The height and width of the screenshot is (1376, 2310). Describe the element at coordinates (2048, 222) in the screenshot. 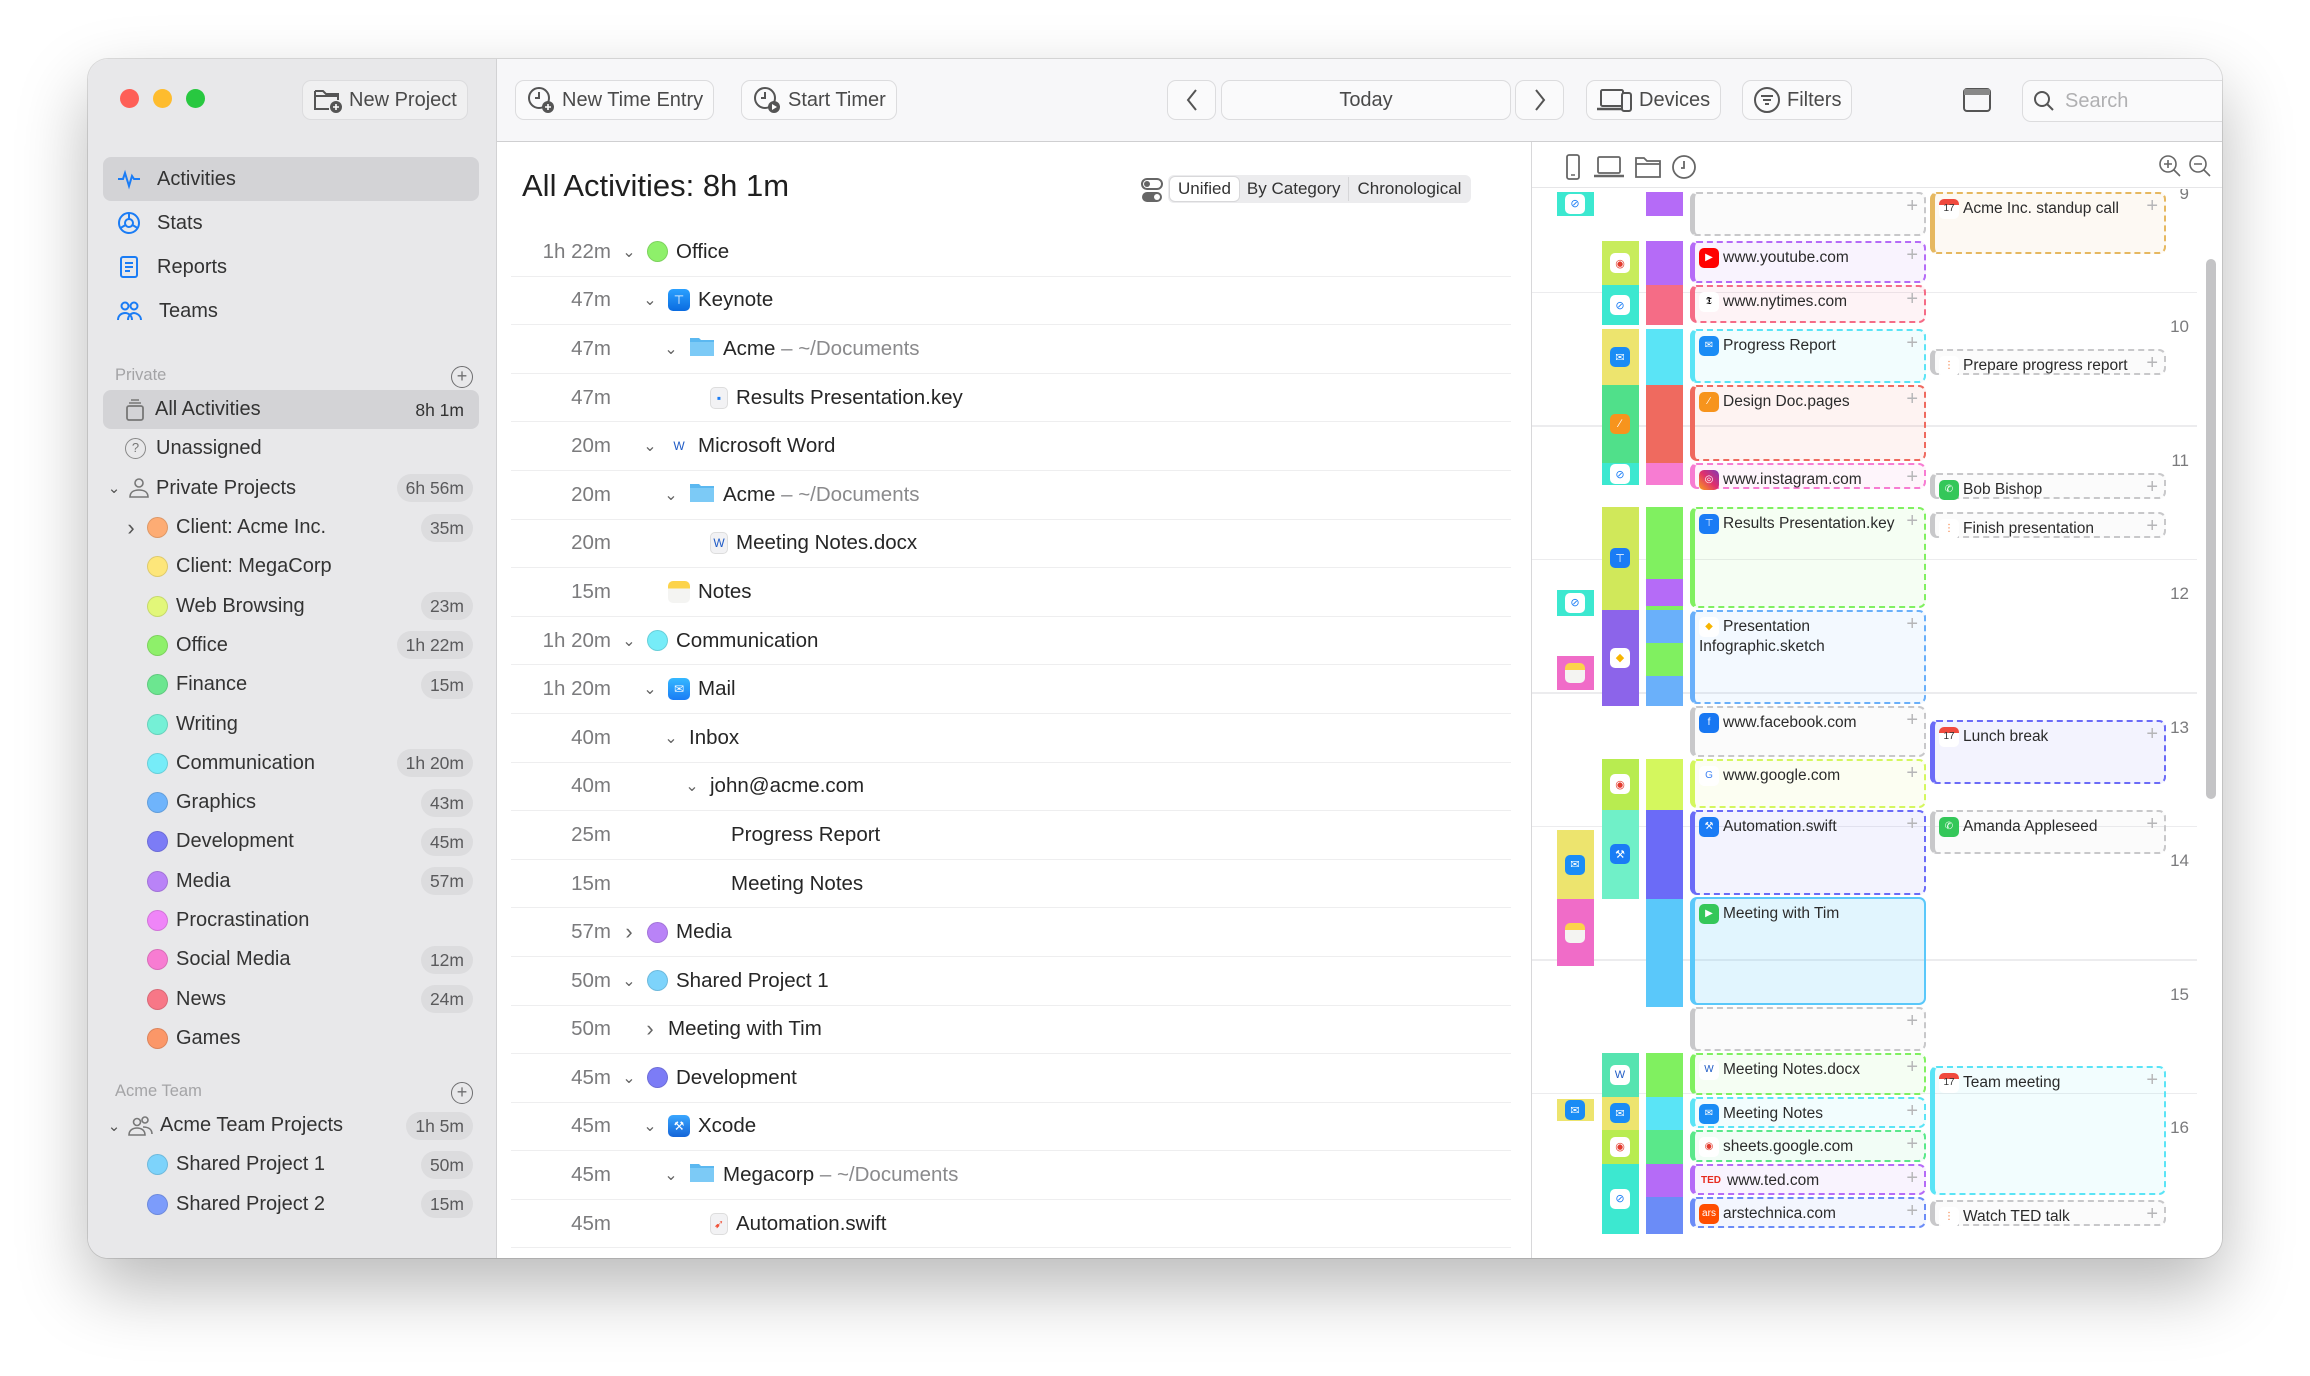

I see `calendar-entry-card: 17 Acme Inc. standup call +` at that location.